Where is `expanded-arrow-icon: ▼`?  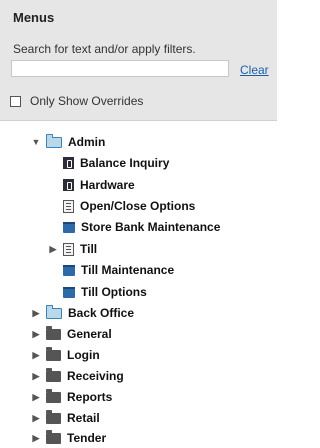 expanded-arrow-icon: ▼ is located at coordinates (36, 142).